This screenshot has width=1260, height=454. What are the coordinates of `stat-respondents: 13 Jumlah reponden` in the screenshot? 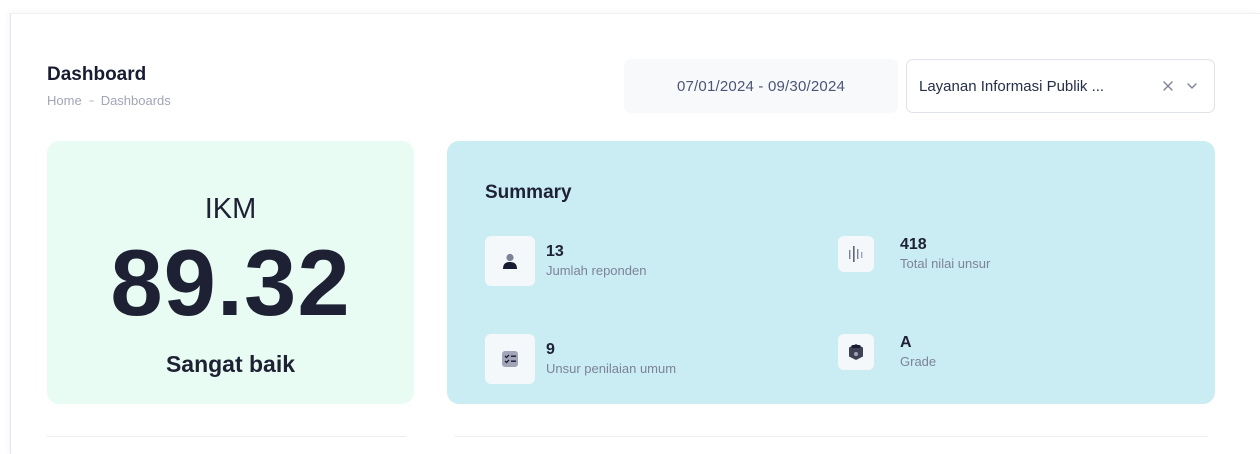 It's located at (565, 261).